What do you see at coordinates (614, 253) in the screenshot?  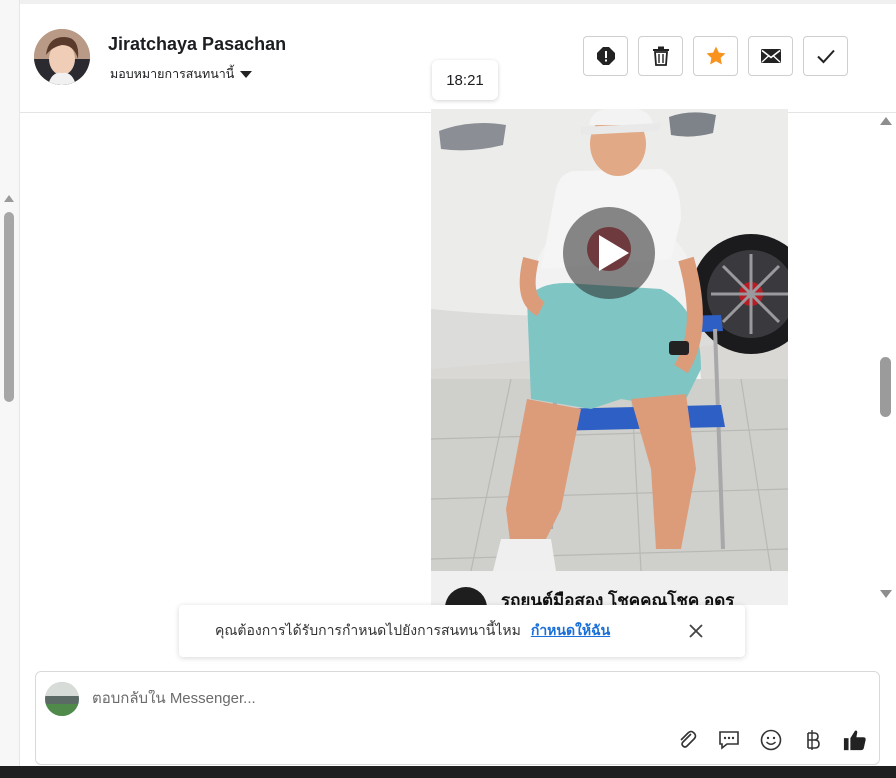 I see `play-icon` at bounding box center [614, 253].